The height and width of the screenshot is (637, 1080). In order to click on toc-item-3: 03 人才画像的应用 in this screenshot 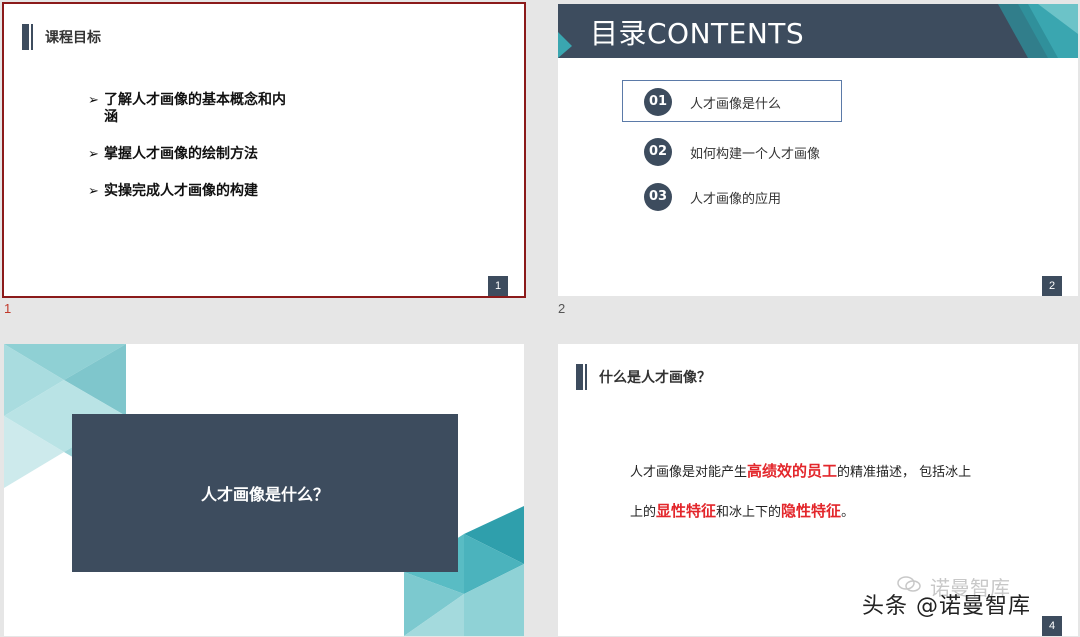, I will do `click(712, 197)`.